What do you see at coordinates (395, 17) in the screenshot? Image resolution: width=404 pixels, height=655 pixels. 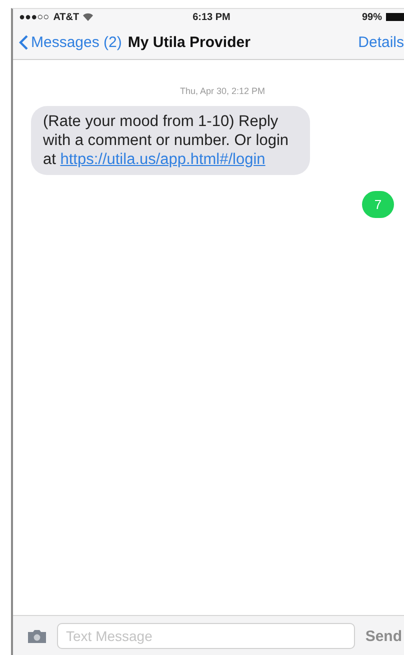 I see `battery-icon` at bounding box center [395, 17].